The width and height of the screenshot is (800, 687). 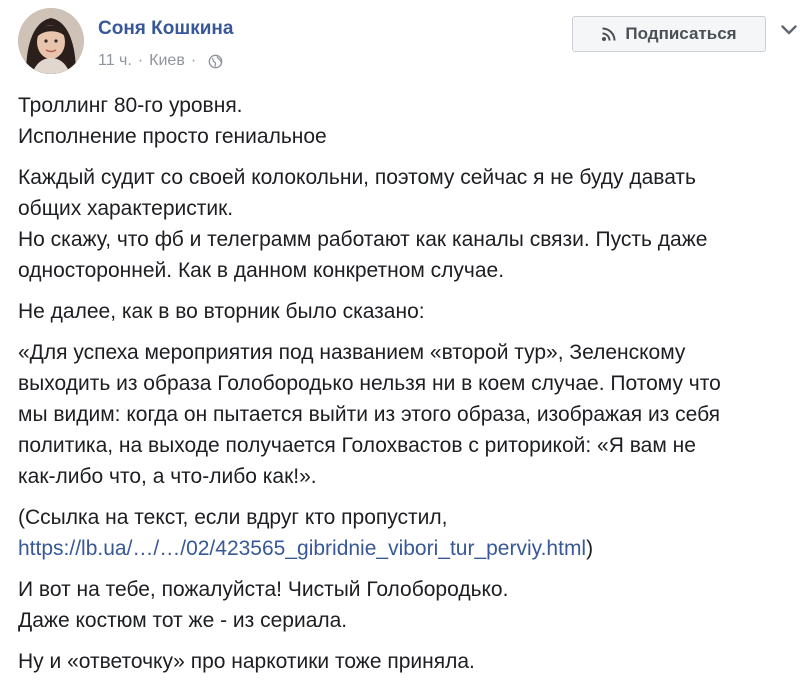 I want to click on avatar, so click(x=51, y=41).